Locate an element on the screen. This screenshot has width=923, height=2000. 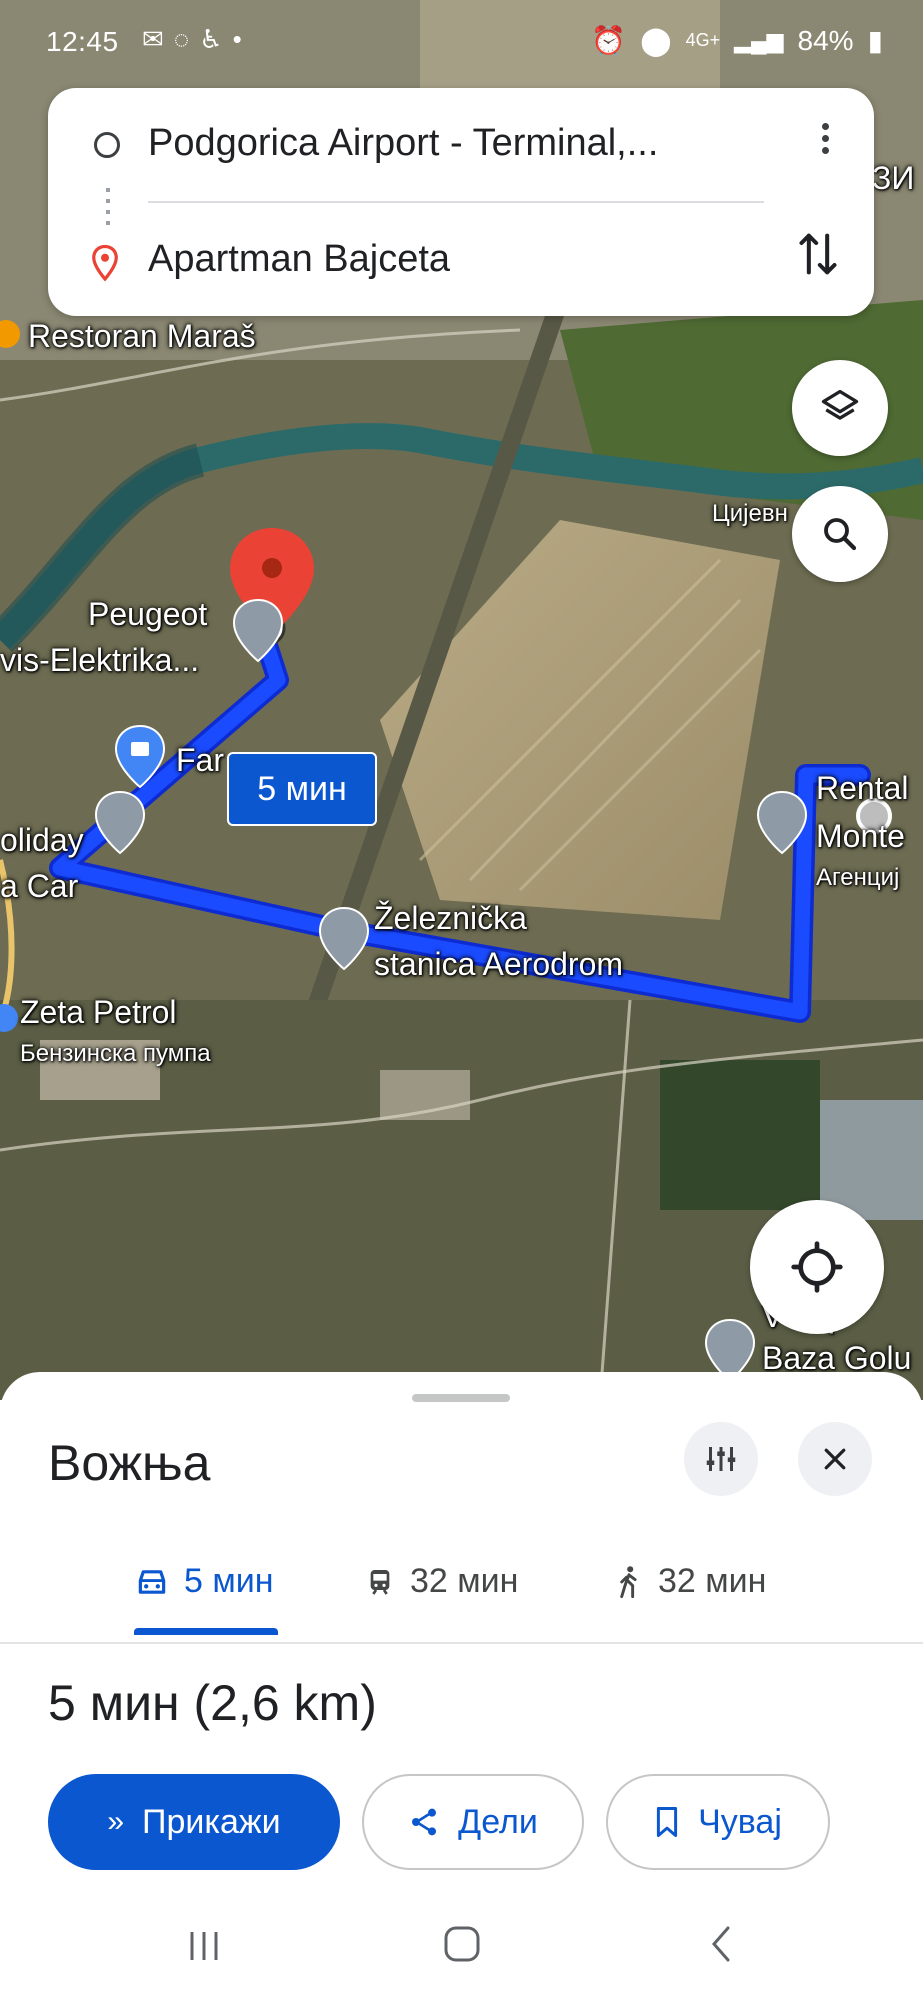
map-label-rental-sub: Monte is located at coordinates (860, 836).